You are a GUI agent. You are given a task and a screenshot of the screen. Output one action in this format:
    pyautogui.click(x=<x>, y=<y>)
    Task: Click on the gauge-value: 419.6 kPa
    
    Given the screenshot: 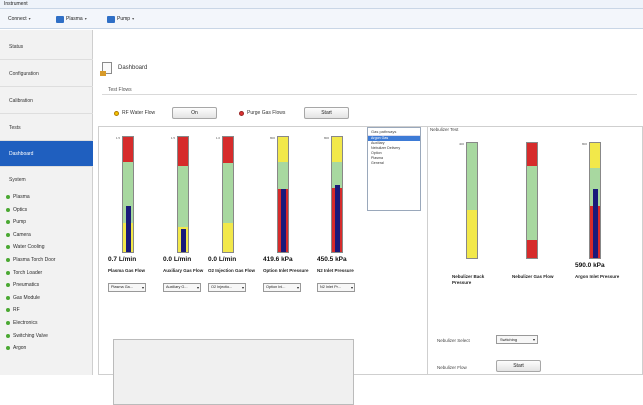 What is the action you would take?
    pyautogui.click(x=278, y=259)
    